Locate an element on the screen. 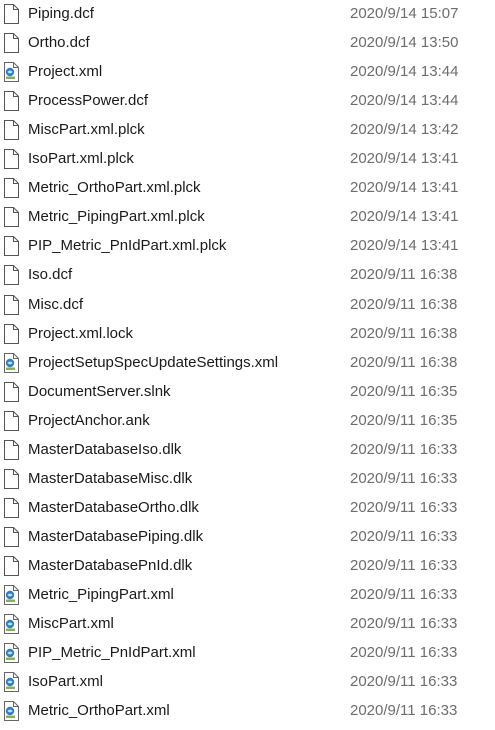  file-row: Misc.dcf 2020/9/11 16:38 is located at coordinates (247, 305).